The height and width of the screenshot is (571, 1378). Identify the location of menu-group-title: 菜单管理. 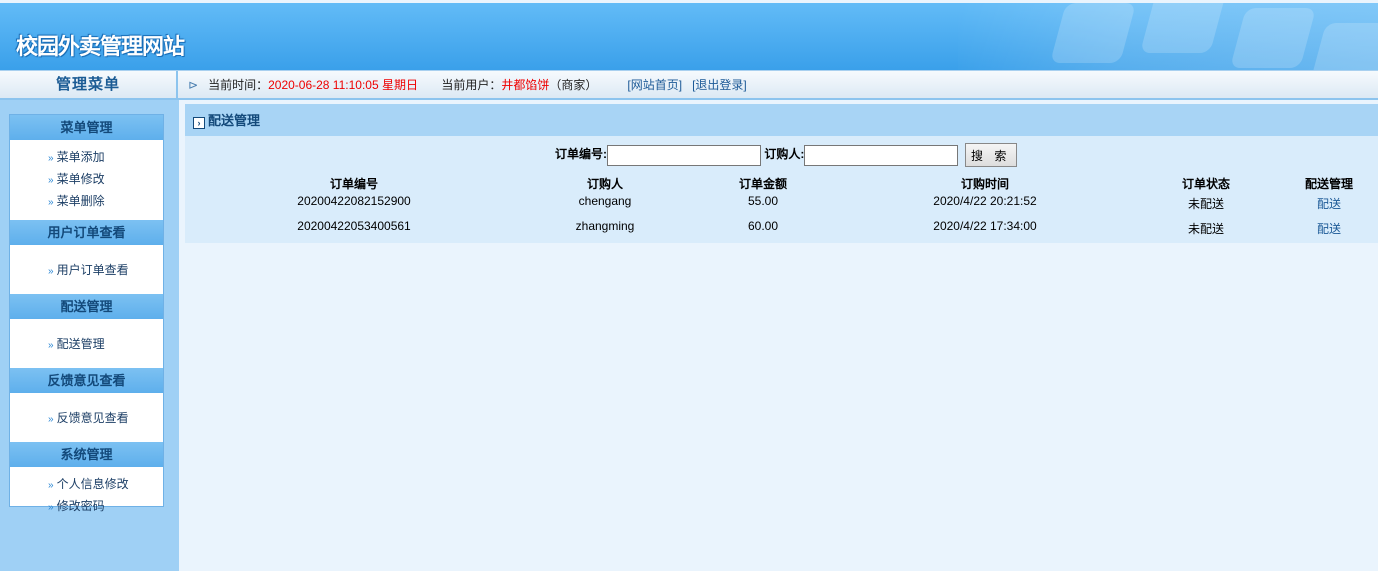
(86, 127).